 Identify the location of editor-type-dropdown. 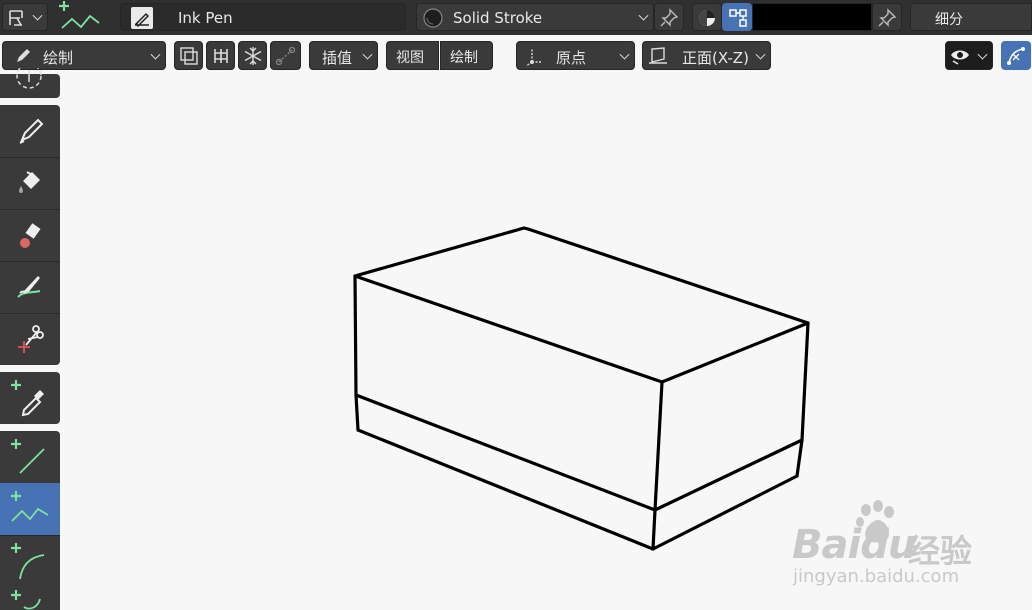
(25, 17).